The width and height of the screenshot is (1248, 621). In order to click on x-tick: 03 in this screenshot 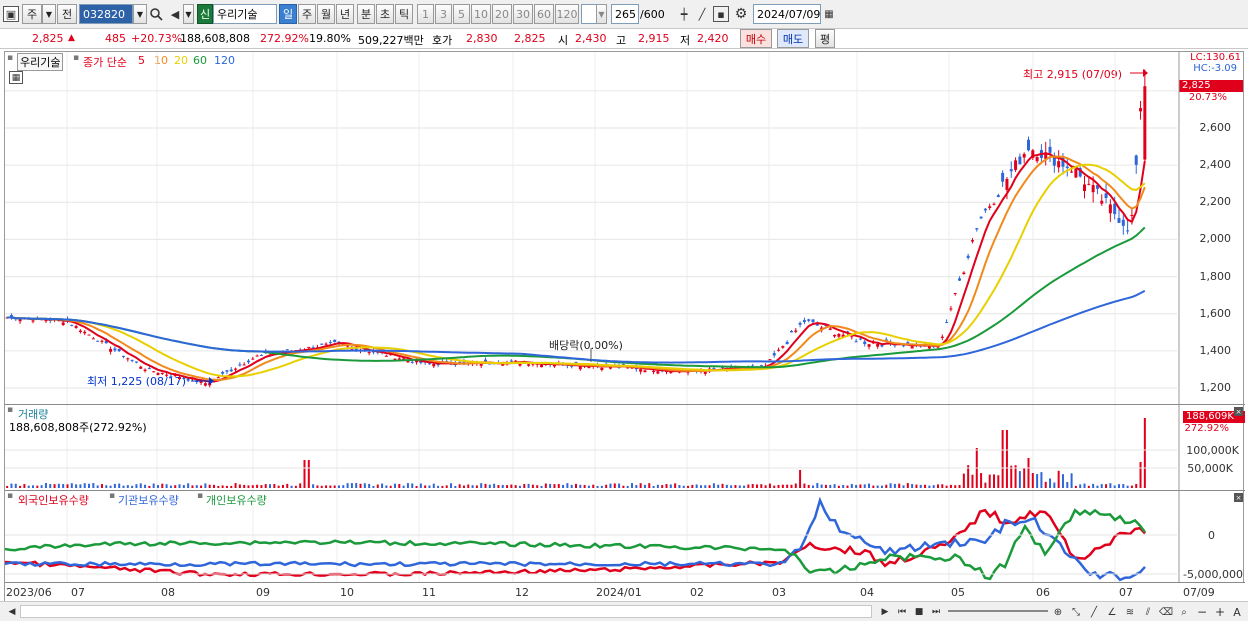, I will do `click(779, 592)`.